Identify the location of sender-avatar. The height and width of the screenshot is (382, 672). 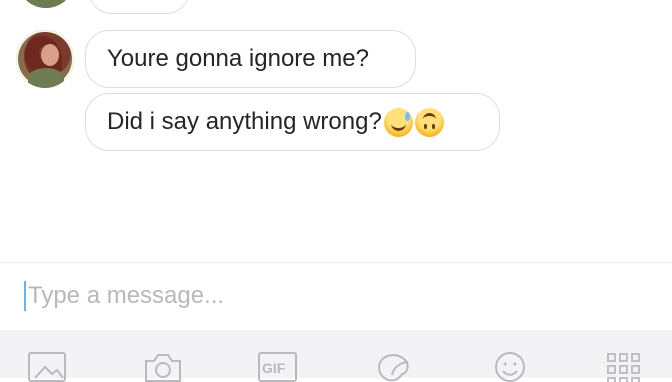
(45, 59).